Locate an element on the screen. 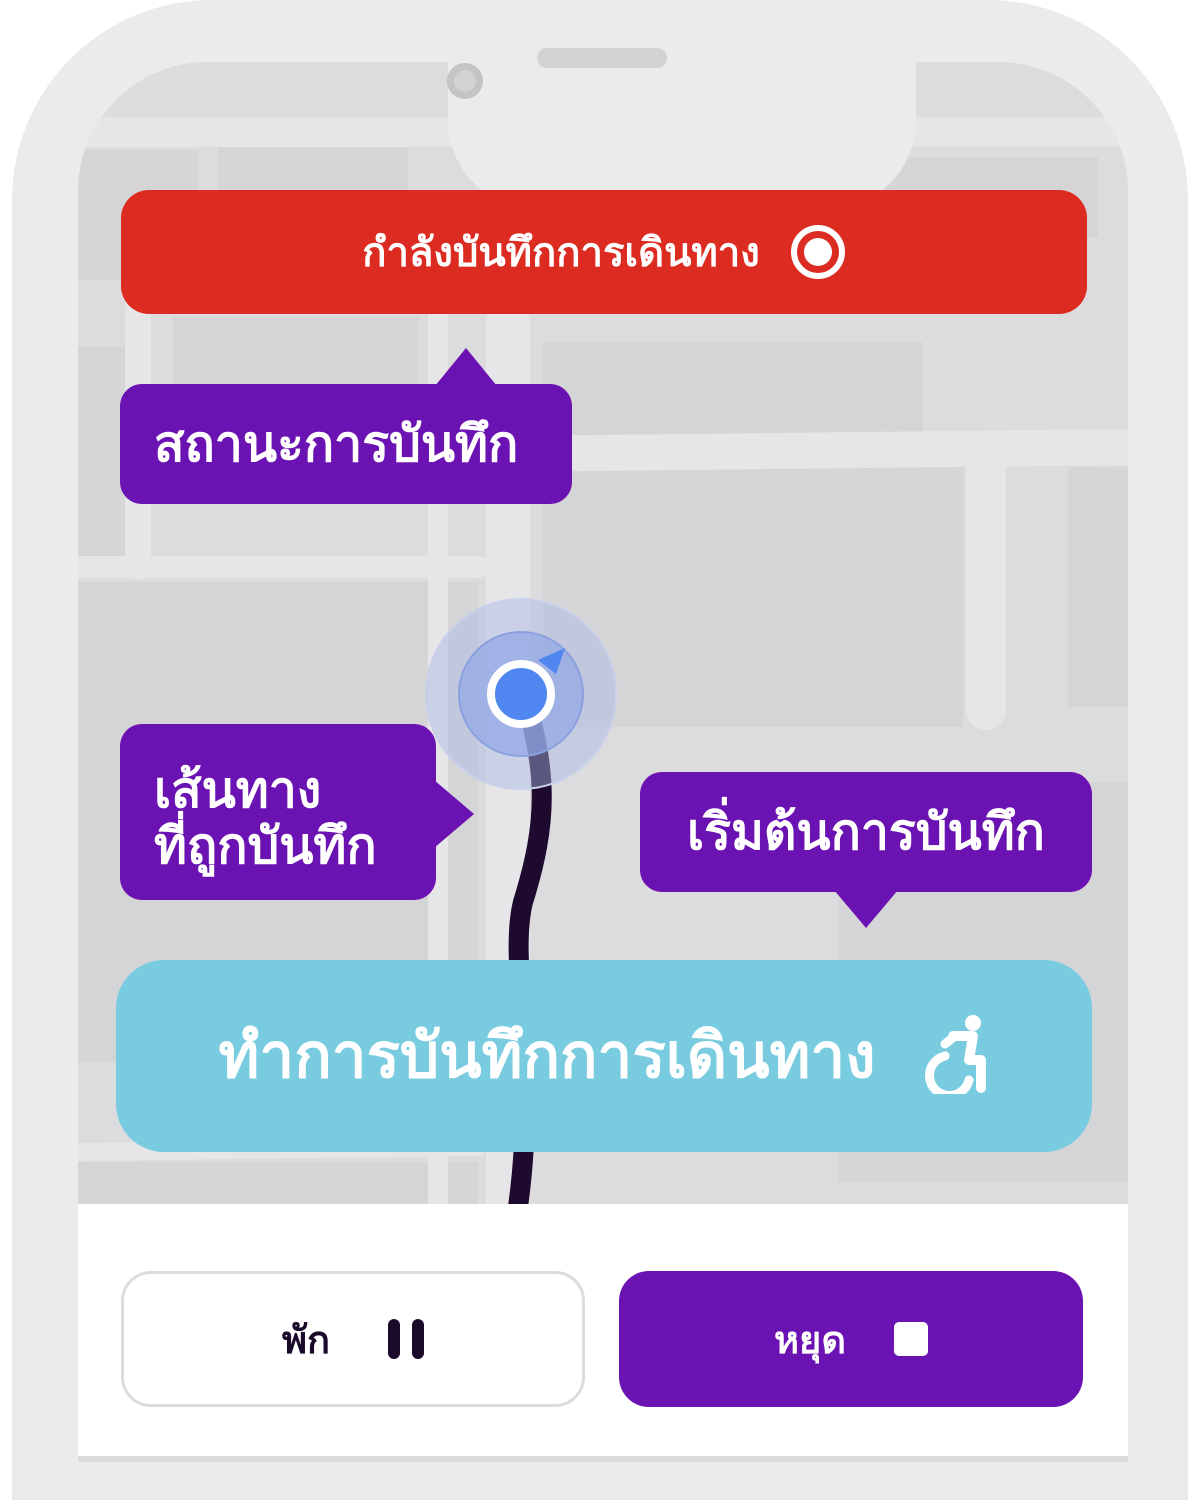  stop-button: หยุด is located at coordinates (851, 1339).